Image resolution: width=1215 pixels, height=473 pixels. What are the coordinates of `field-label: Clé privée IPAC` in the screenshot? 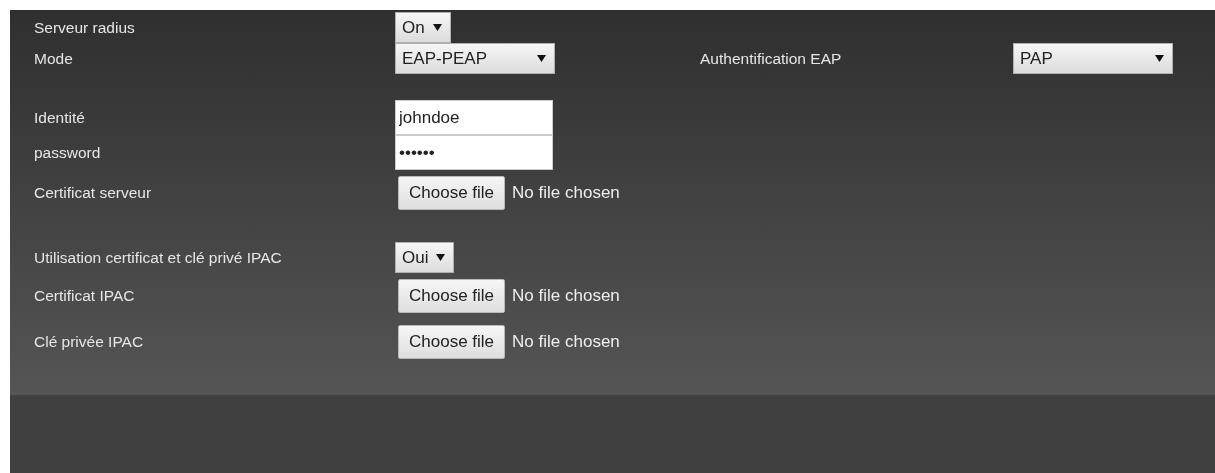 It's located at (89, 342).